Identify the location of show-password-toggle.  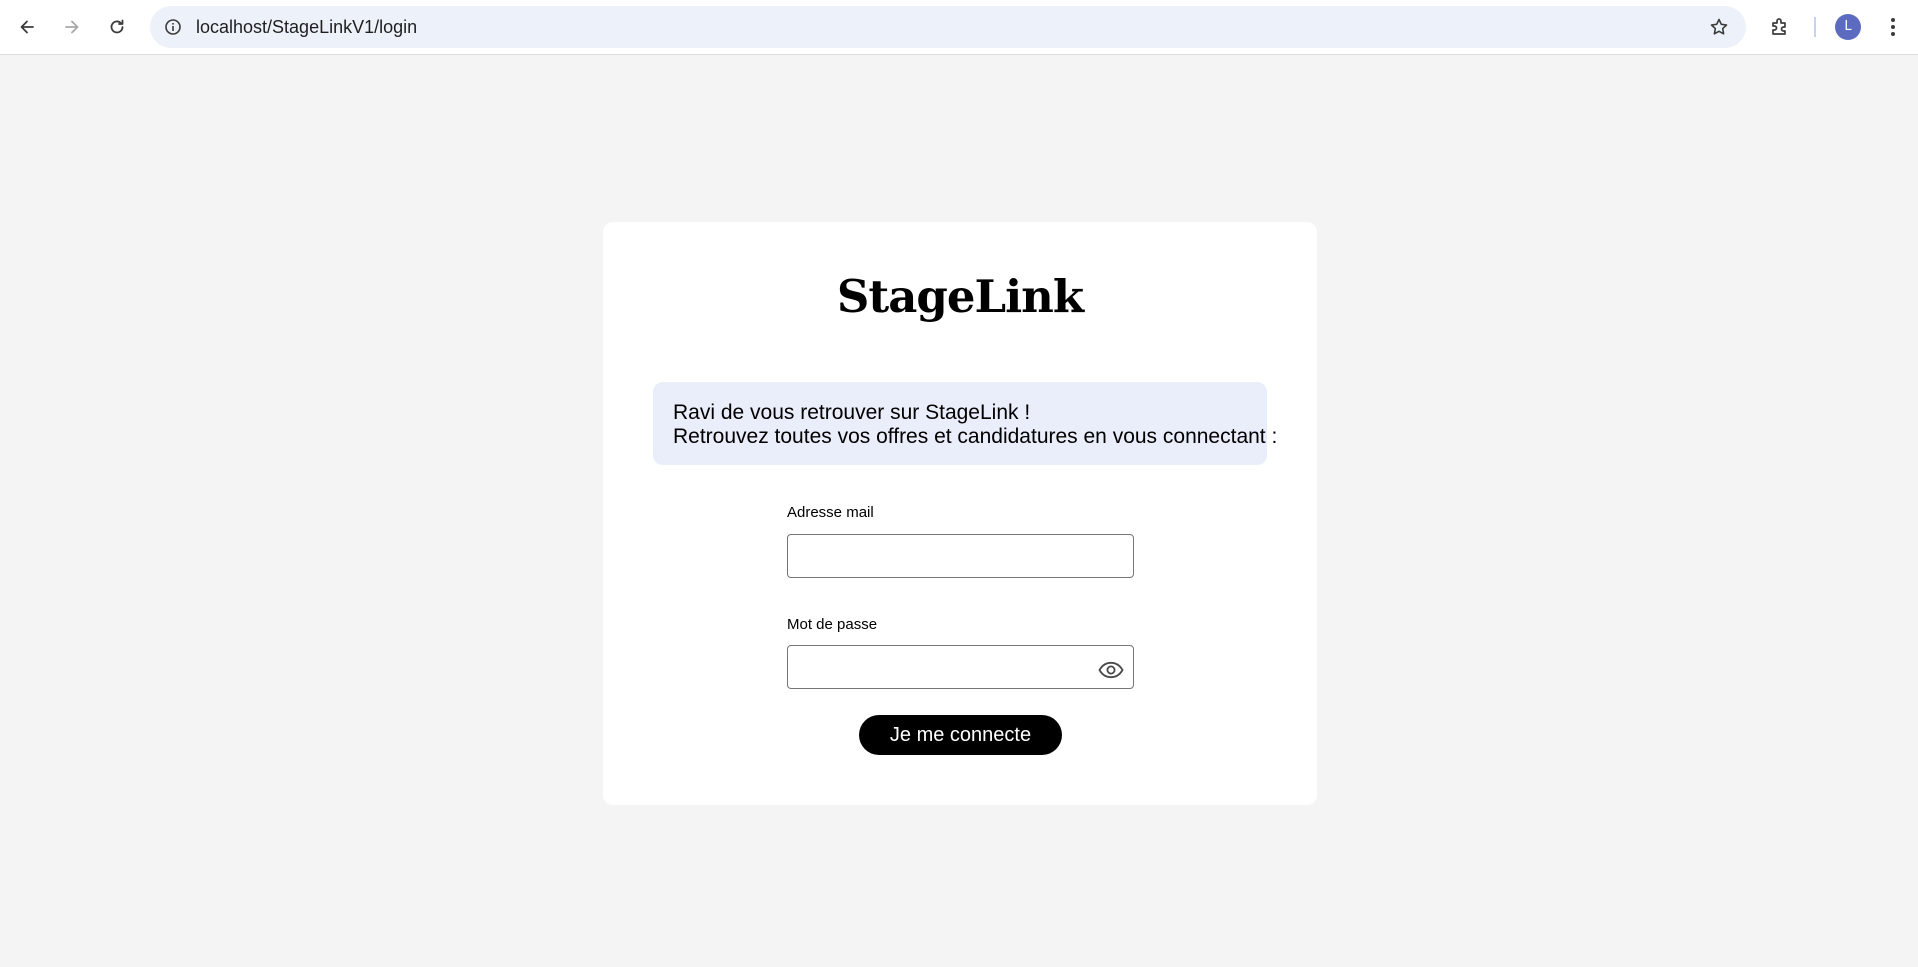
(1111, 670).